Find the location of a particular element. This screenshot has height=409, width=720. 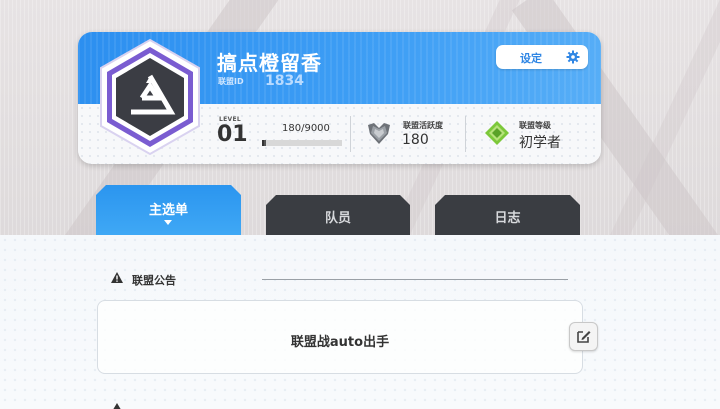

level-value: 01 is located at coordinates (232, 134).